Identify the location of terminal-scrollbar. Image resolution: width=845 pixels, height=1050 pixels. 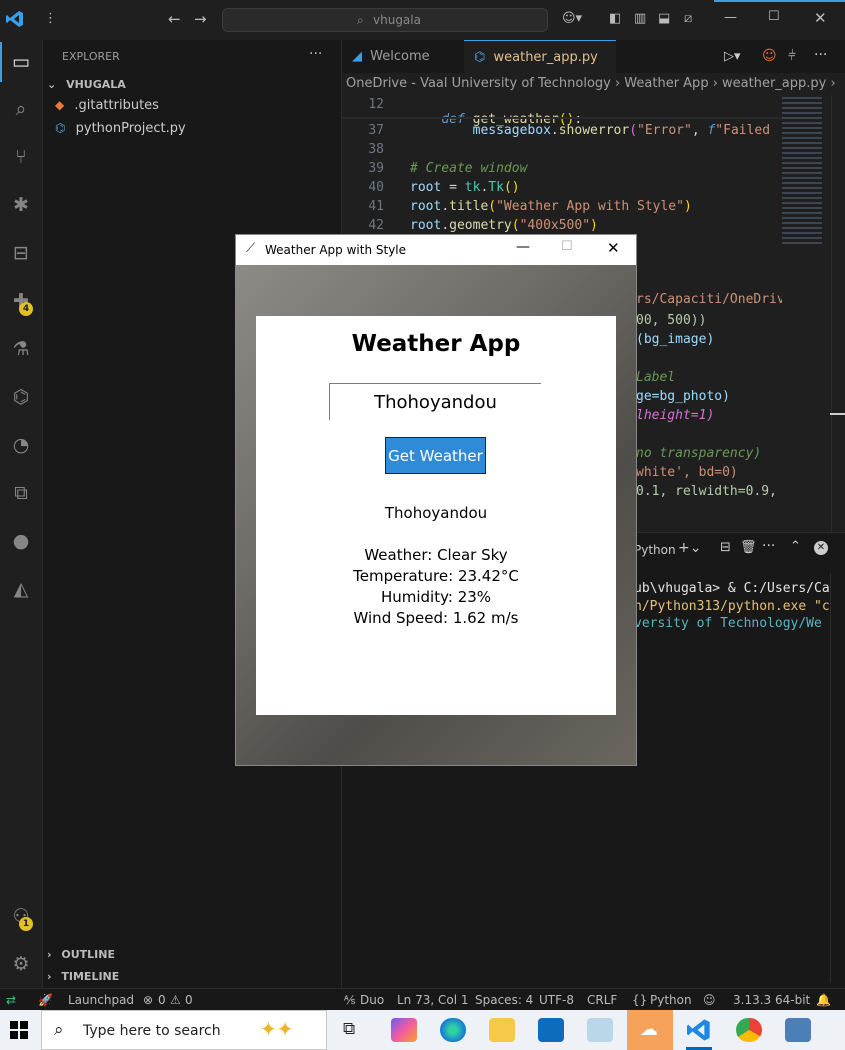
(837, 778).